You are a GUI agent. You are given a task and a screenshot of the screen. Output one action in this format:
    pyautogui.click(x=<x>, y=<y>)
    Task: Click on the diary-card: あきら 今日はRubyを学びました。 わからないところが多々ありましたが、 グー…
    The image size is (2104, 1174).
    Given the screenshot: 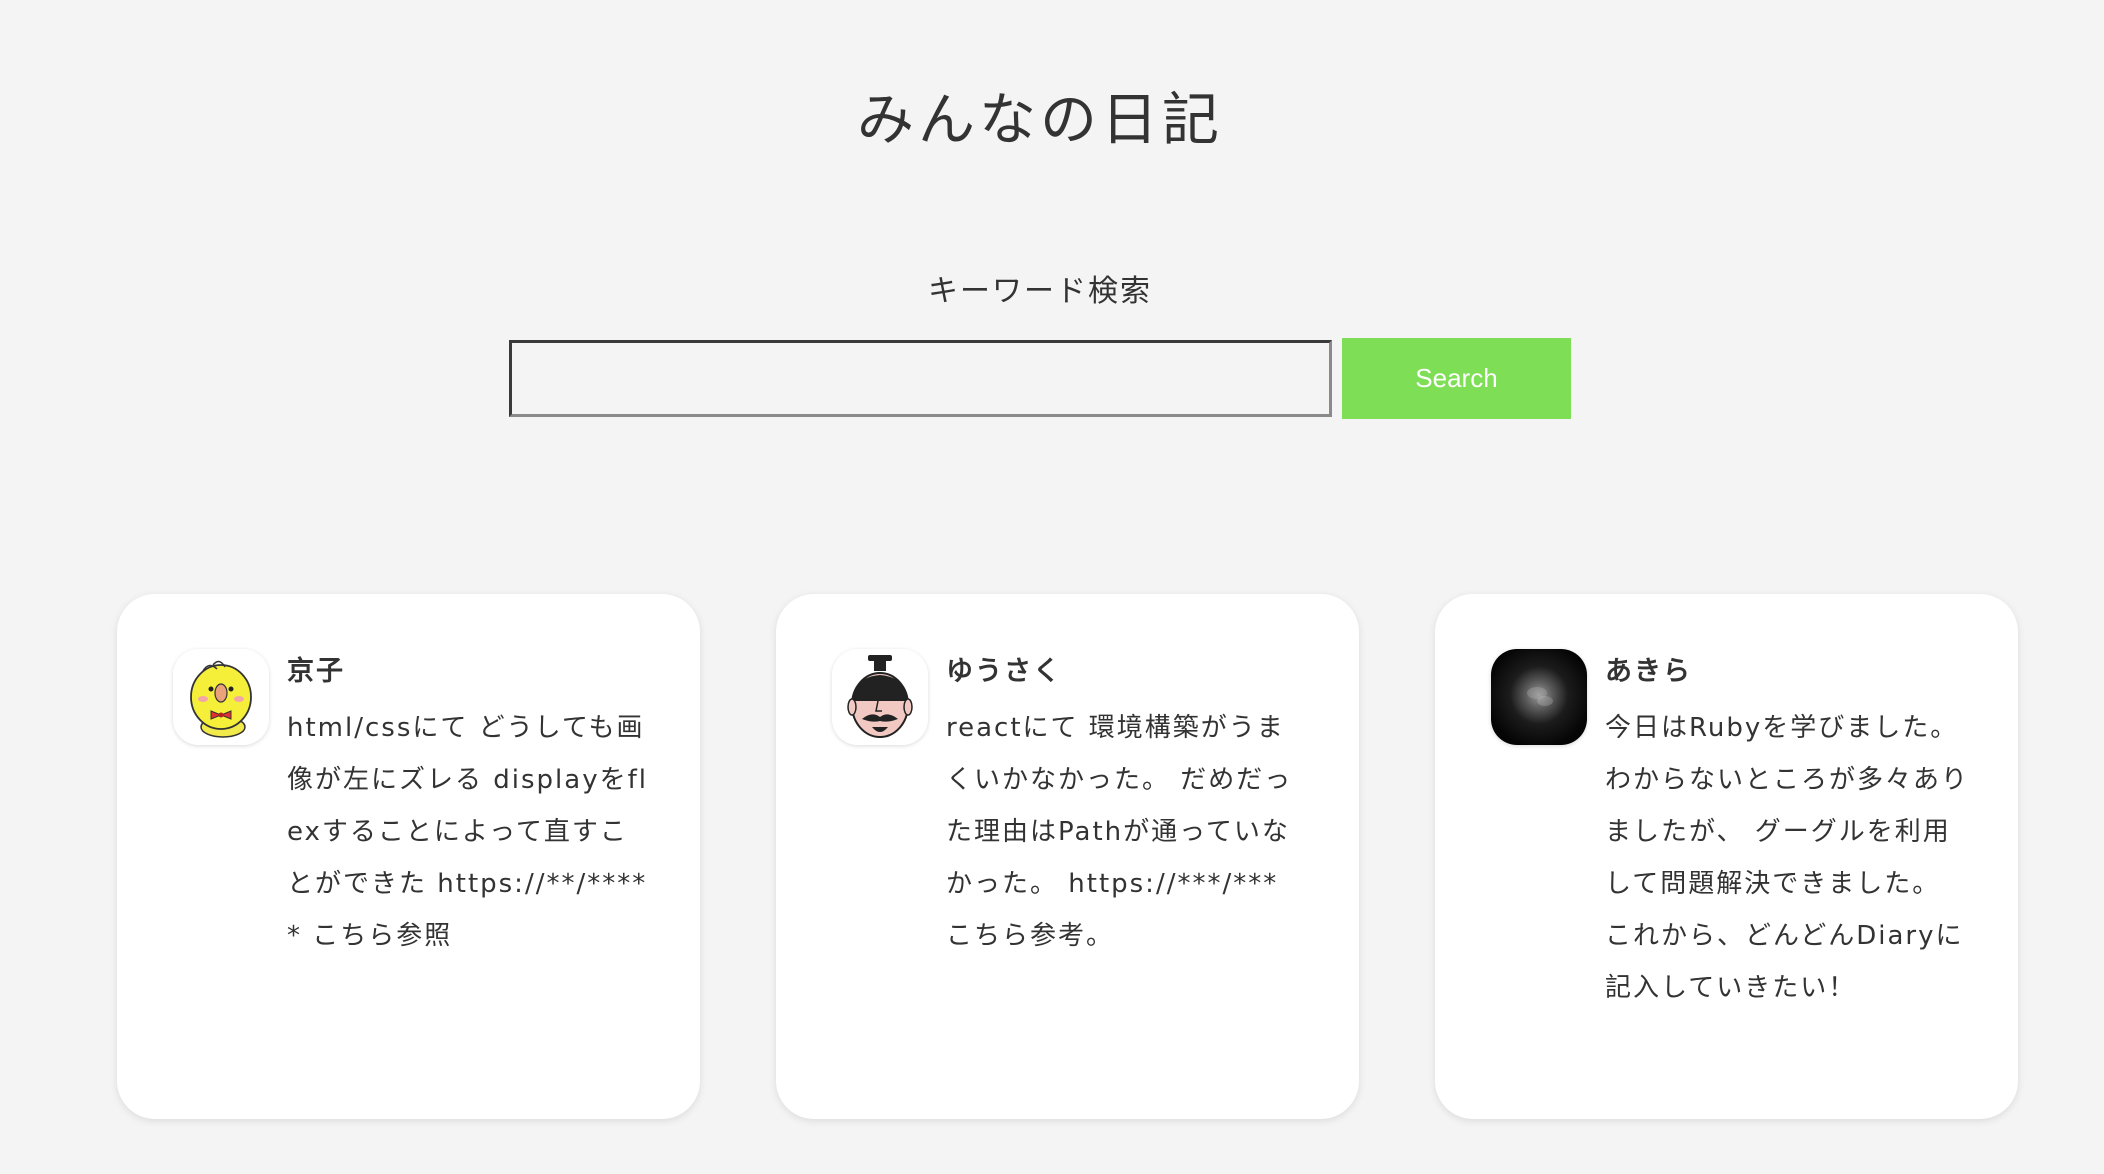 What is the action you would take?
    pyautogui.click(x=1726, y=856)
    